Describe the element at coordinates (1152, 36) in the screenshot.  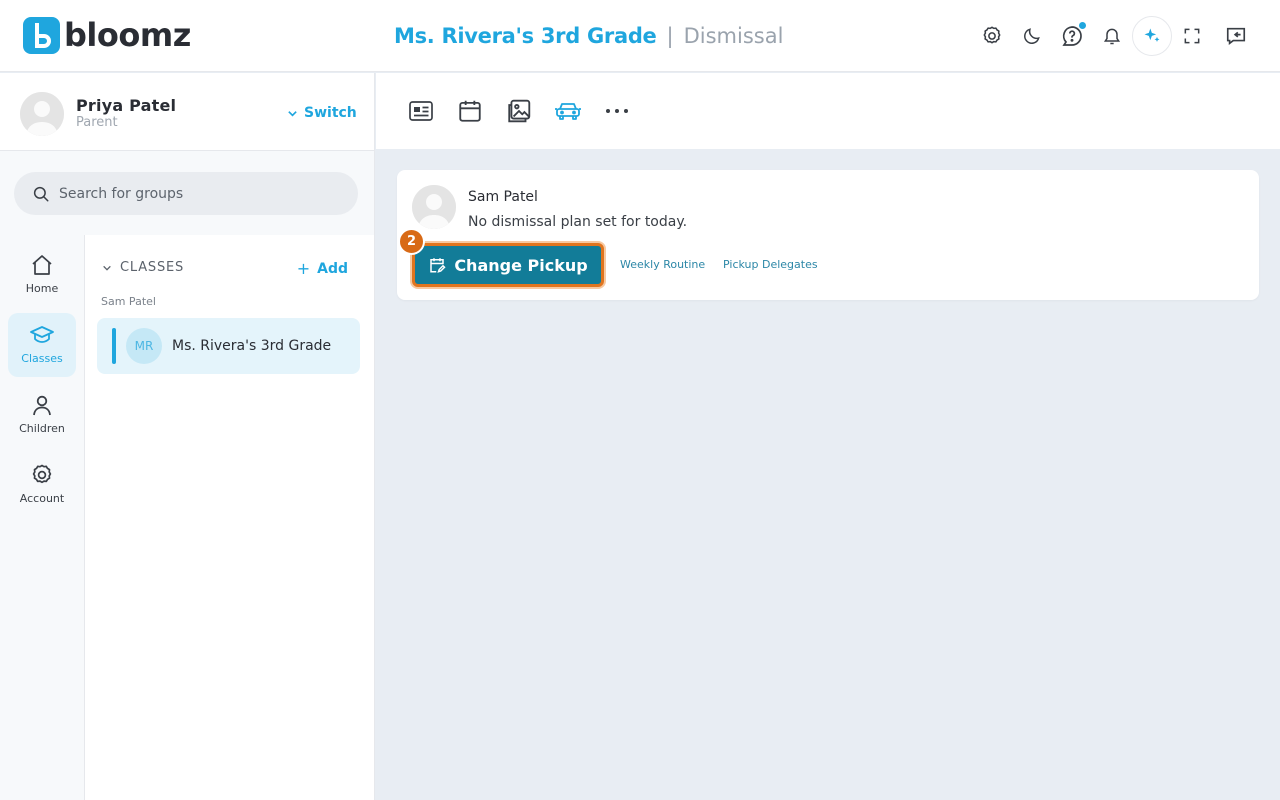
I see `sparkle-ai-icon` at that location.